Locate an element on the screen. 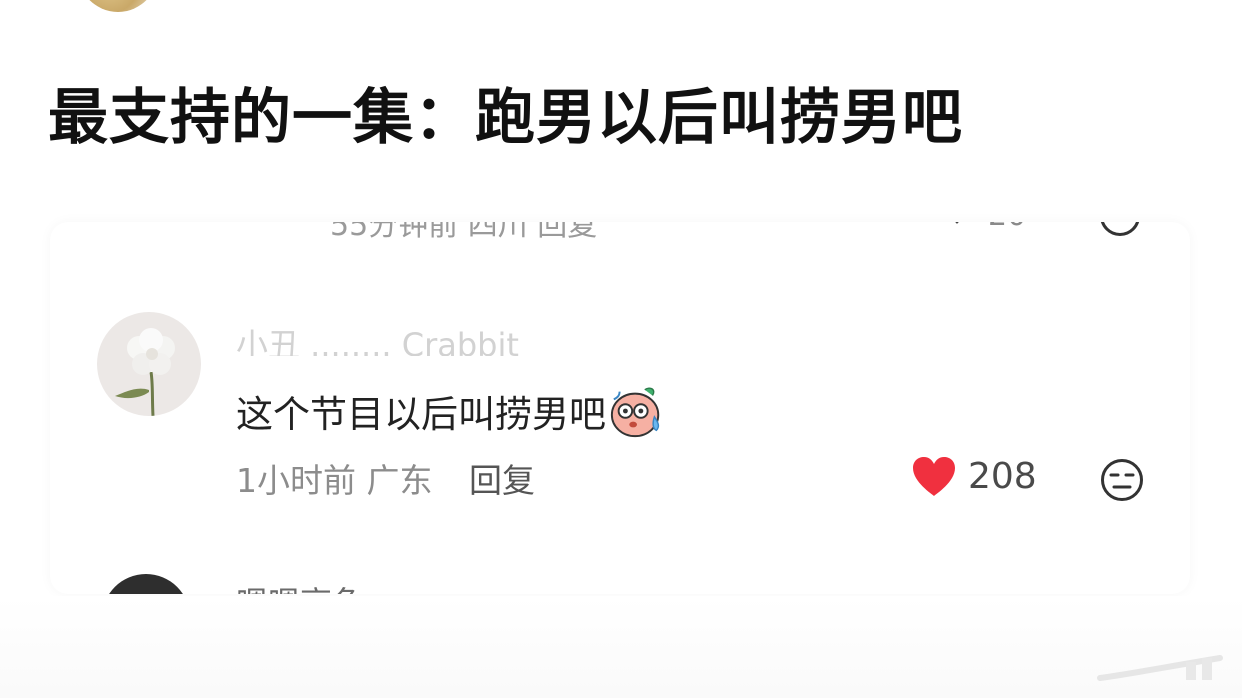 The width and height of the screenshot is (1242, 698). headline: 最支持的一集：跑男以后叫捞男吧 is located at coordinates (505, 118).